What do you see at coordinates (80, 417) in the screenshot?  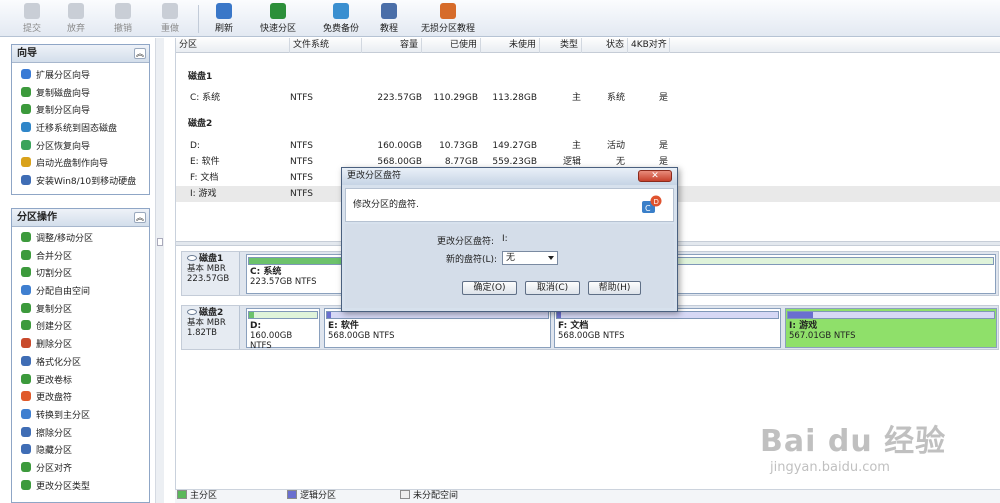 I see `operation-item: 转换到主分区` at bounding box center [80, 417].